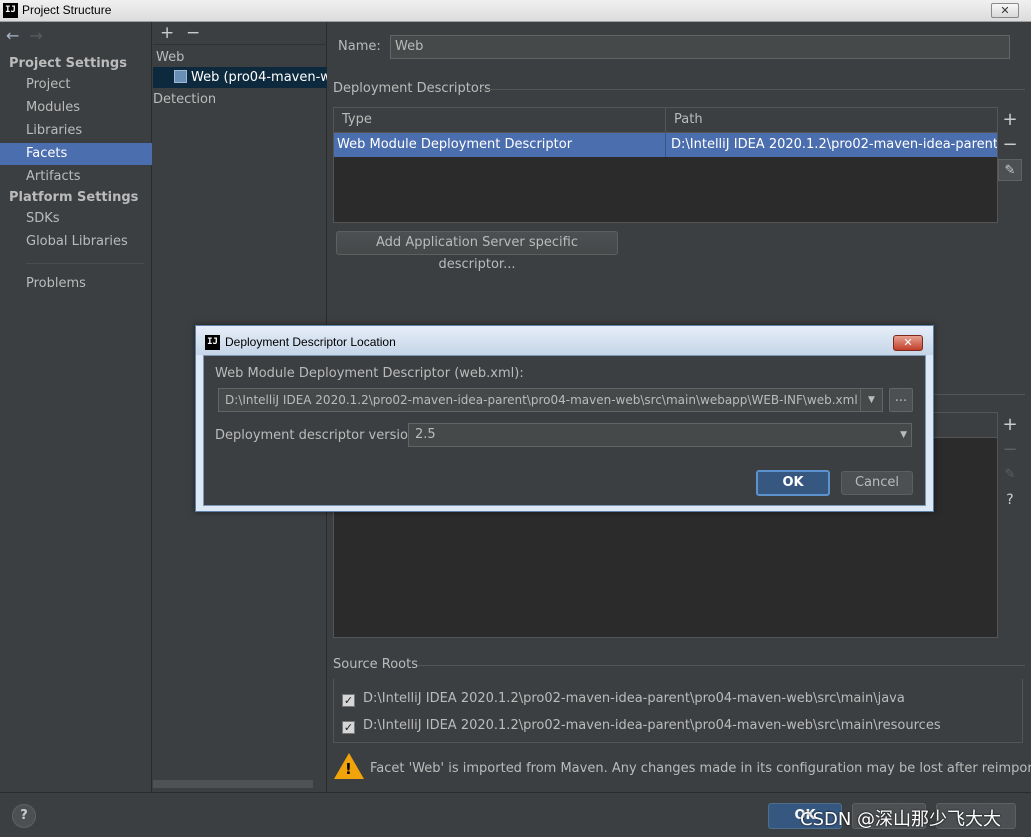 This screenshot has width=1031, height=837. I want to click on descriptor-side-toolbar: + − ✎, so click(1012, 146).